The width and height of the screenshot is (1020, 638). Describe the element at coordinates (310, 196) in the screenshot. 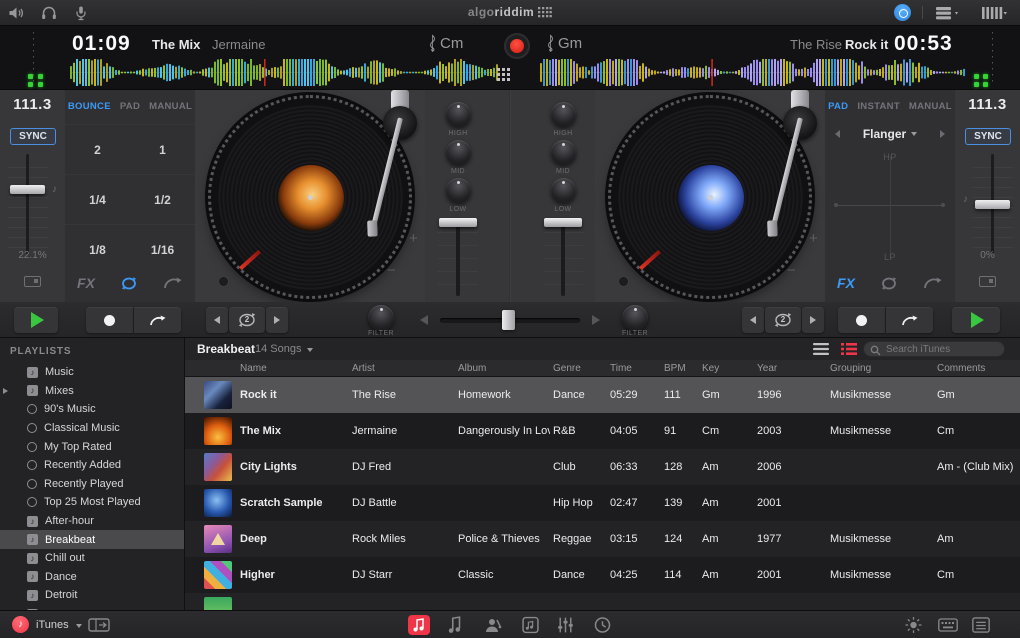

I see `turntable-1: + −` at that location.